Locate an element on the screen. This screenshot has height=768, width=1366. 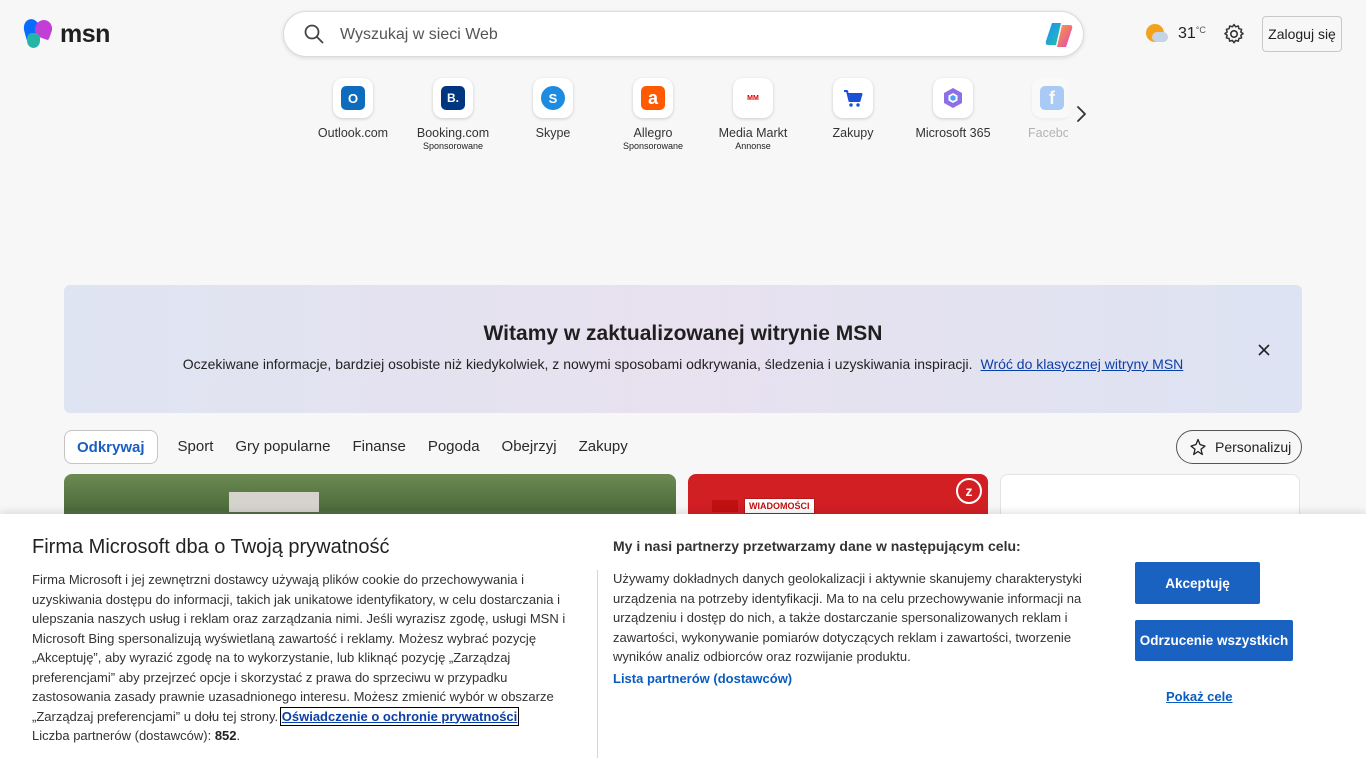
quick-link-label: Zakupy is located at coordinates (853, 133).